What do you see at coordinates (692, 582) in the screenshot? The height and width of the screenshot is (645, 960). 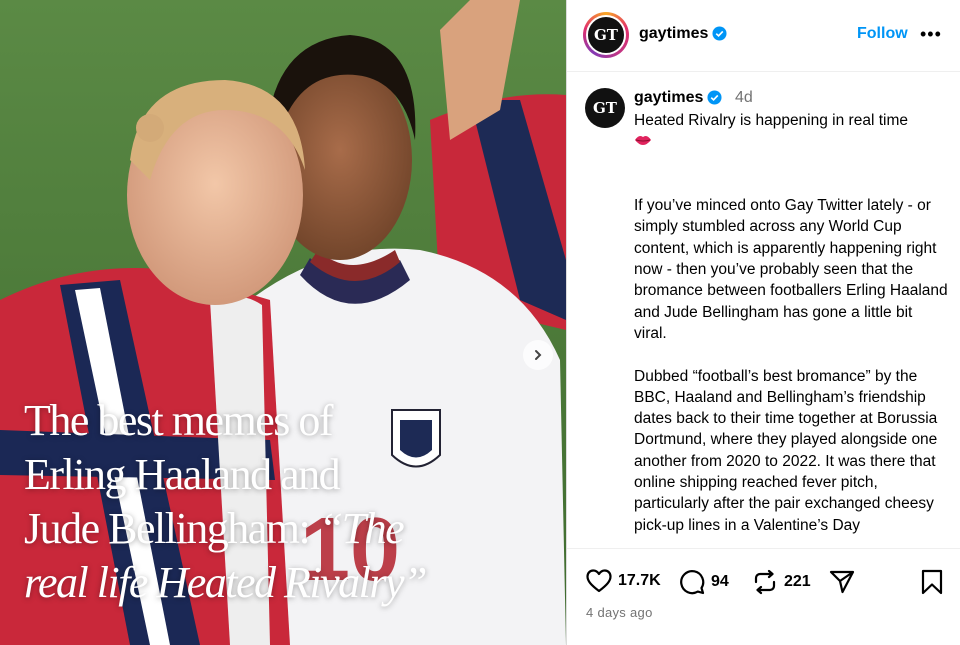 I see `comment-icon` at bounding box center [692, 582].